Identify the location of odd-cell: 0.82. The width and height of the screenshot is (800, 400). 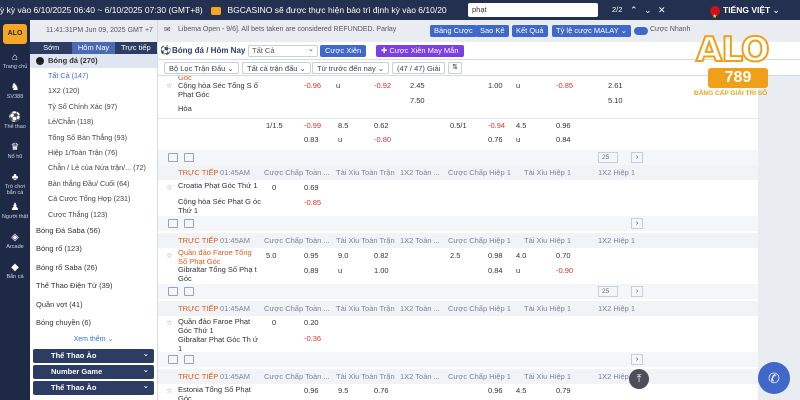
(381, 255).